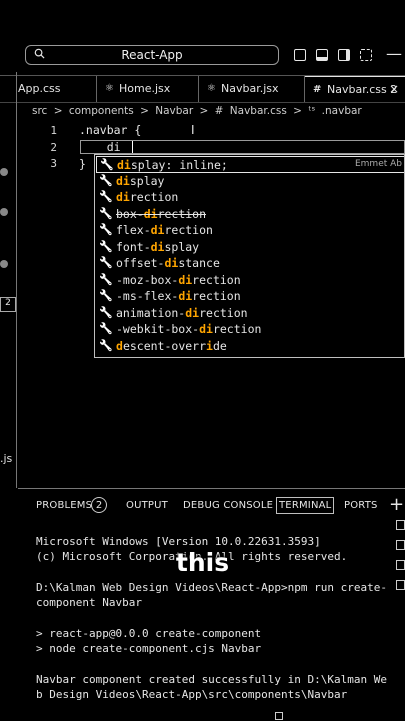 The height and width of the screenshot is (721, 405). What do you see at coordinates (140, 180) in the screenshot?
I see `suggestion-label: display` at bounding box center [140, 180].